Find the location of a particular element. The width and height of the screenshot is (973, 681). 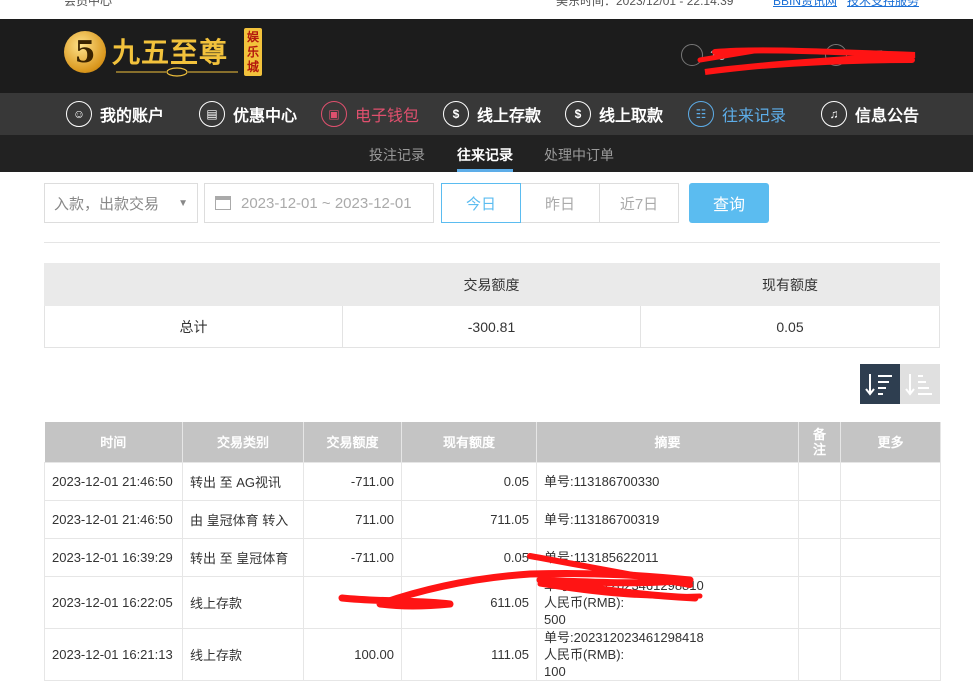

logo-coin-icon: 5 is located at coordinates (85, 52).